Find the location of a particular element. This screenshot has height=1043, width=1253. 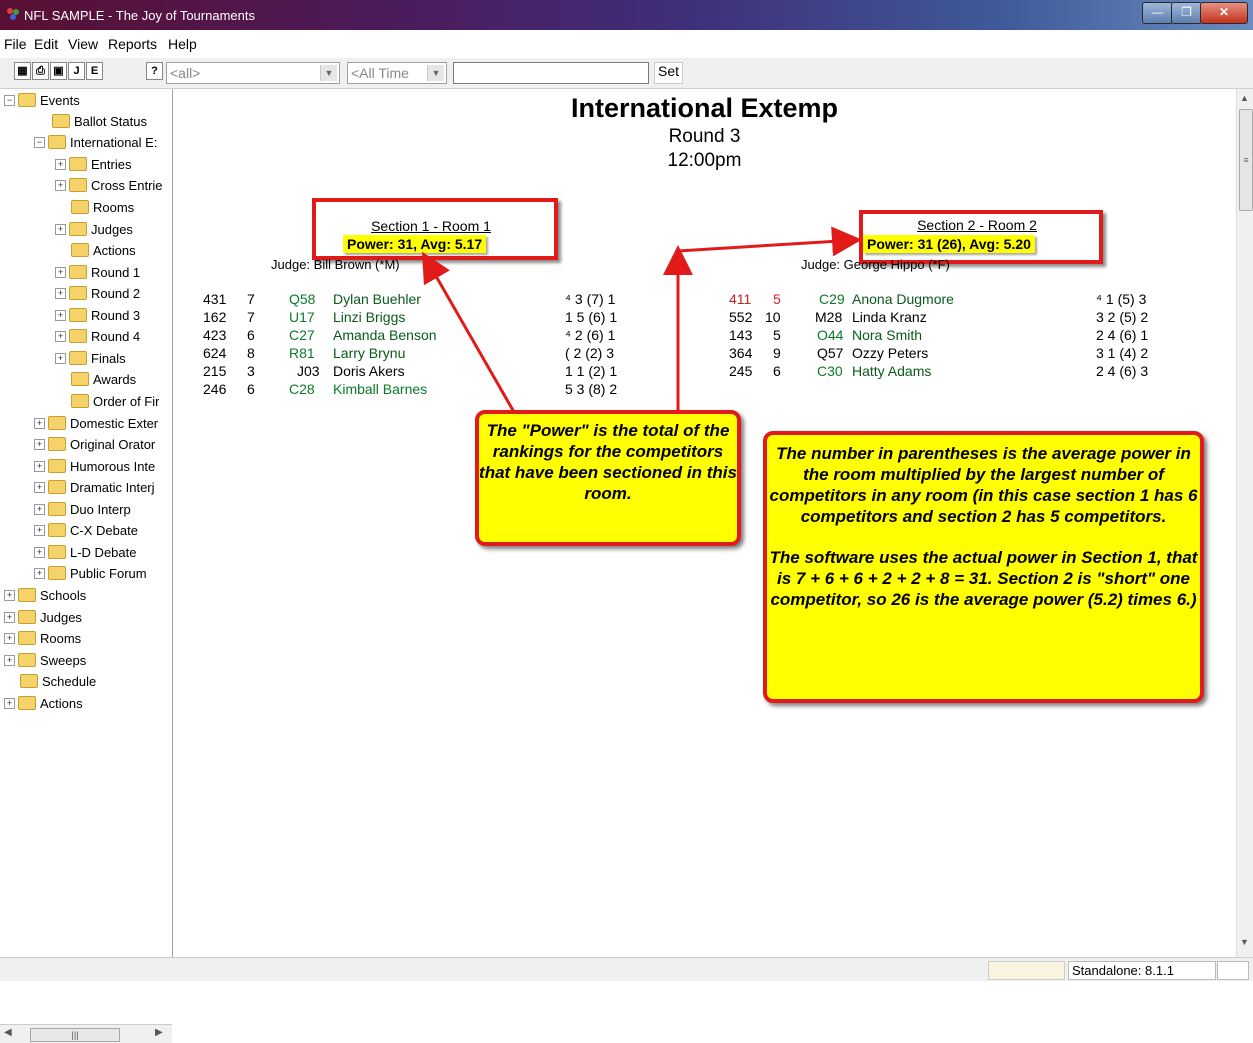

tree-item-finals: + Finals is located at coordinates (90, 358).